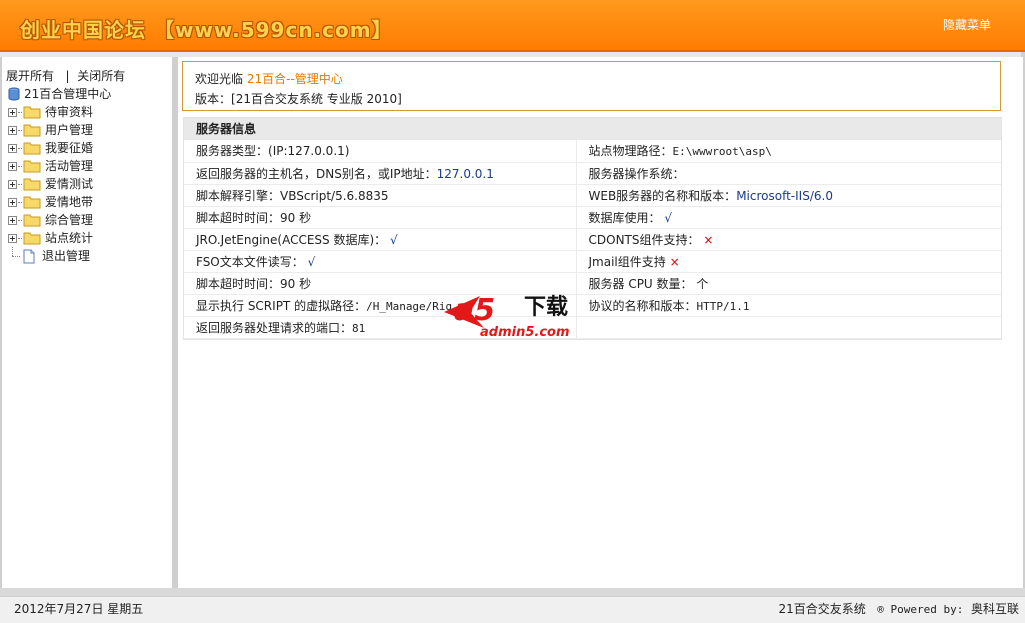 The image size is (1025, 623). I want to click on sidebar-item-logout: 退出管理, so click(90, 256).